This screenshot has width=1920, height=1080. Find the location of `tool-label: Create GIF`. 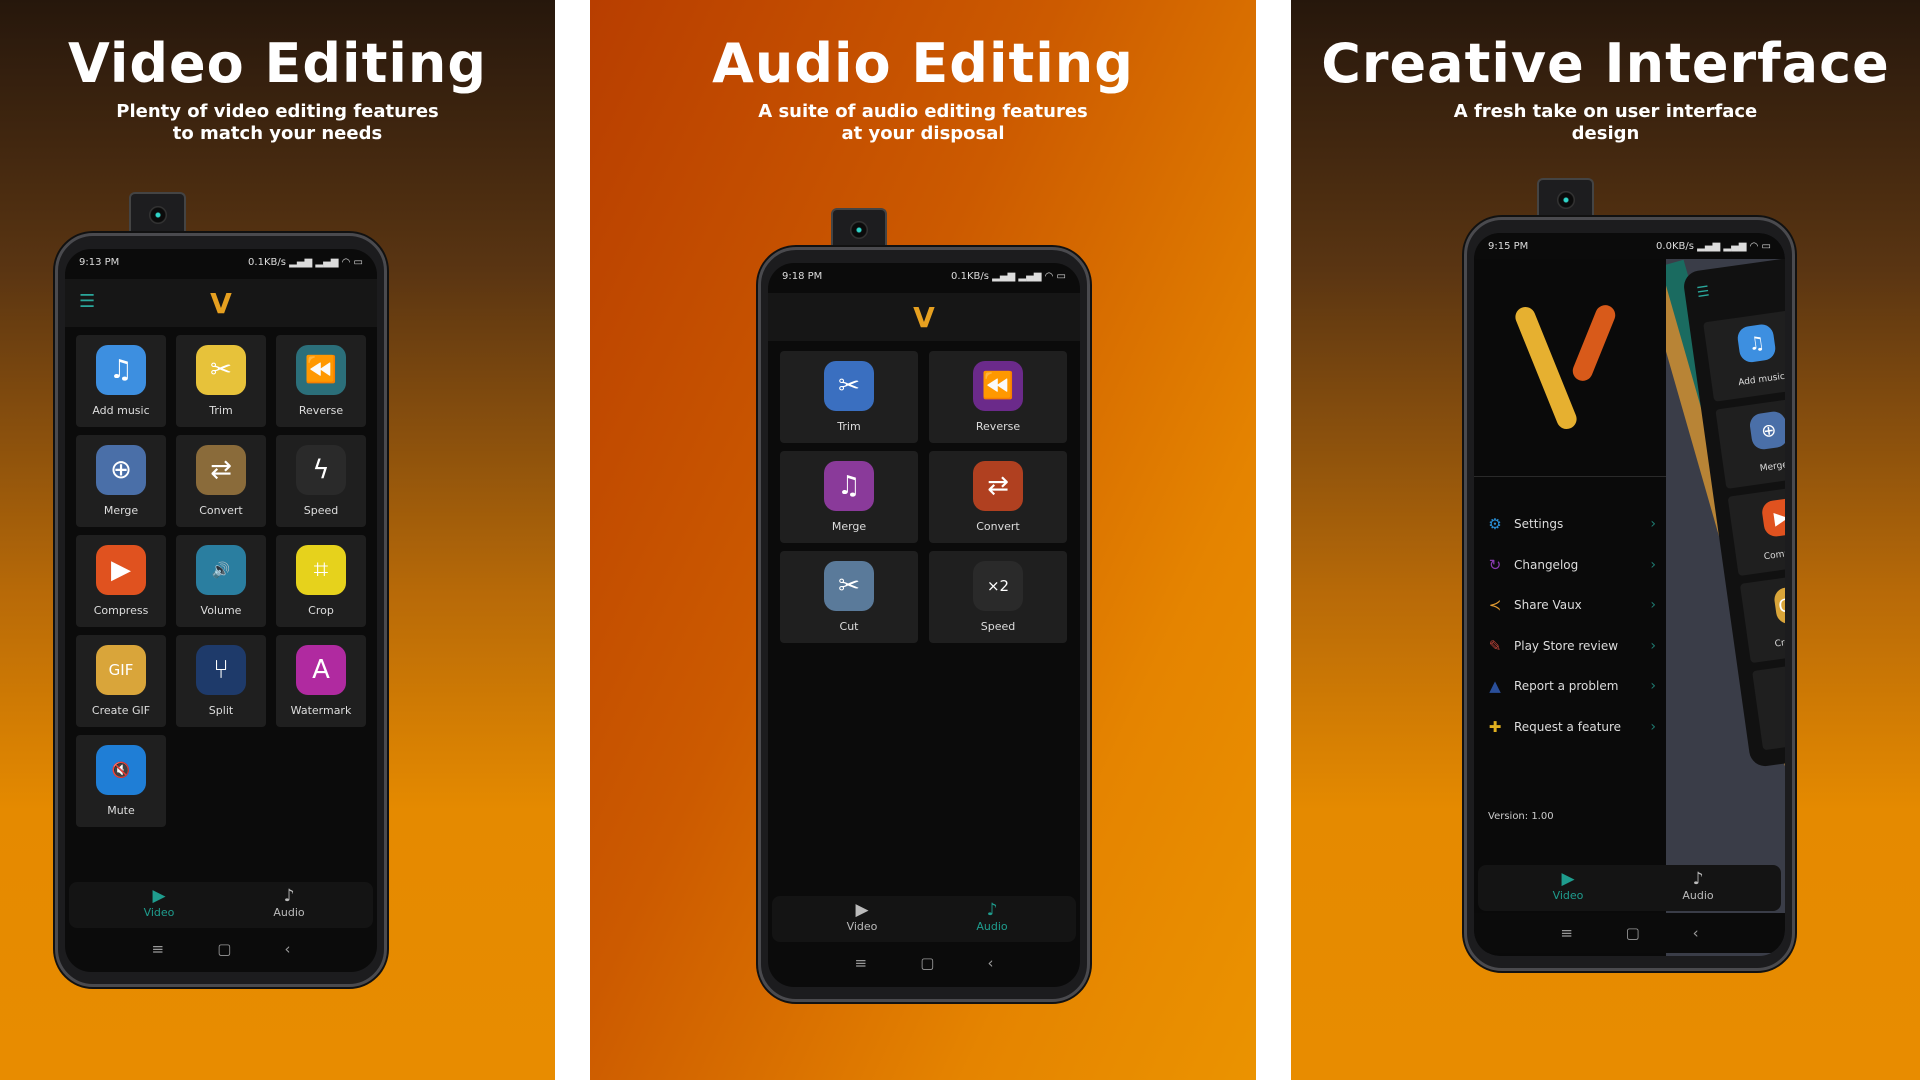

tool-label: Create GIF is located at coordinates (1779, 641).